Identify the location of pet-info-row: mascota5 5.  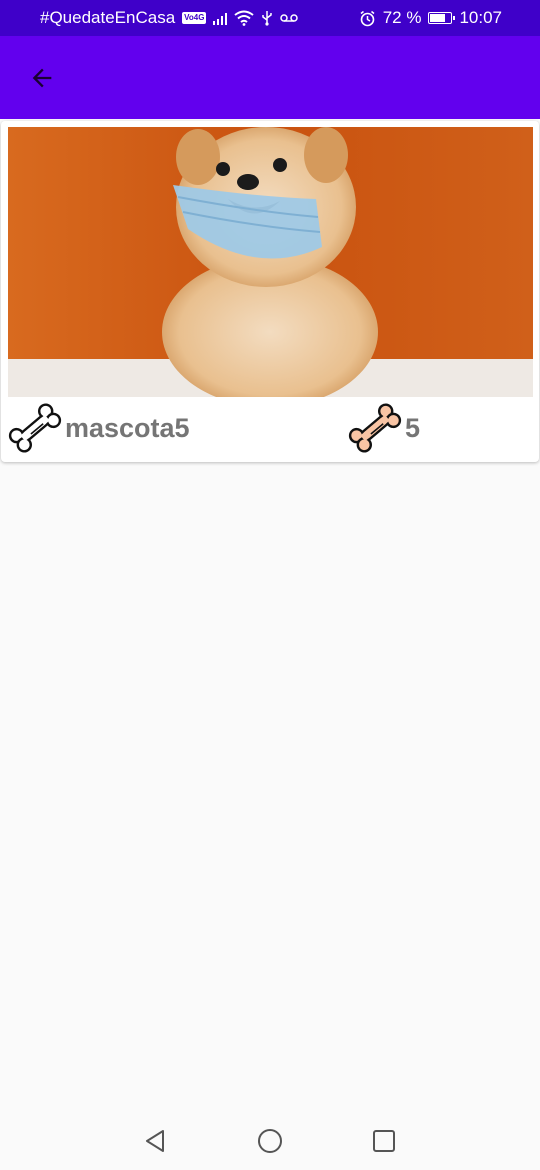
(270, 428).